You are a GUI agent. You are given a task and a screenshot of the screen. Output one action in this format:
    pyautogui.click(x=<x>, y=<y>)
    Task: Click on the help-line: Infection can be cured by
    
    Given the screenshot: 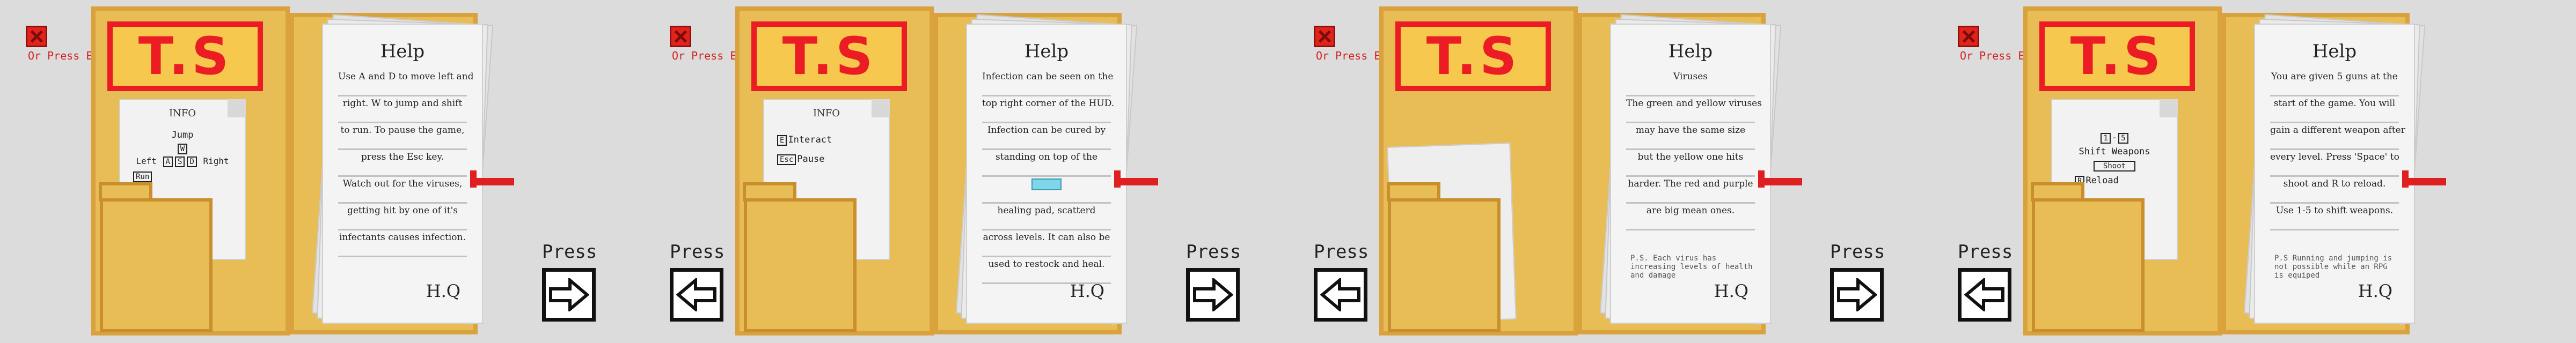 What is the action you would take?
    pyautogui.click(x=1046, y=136)
    